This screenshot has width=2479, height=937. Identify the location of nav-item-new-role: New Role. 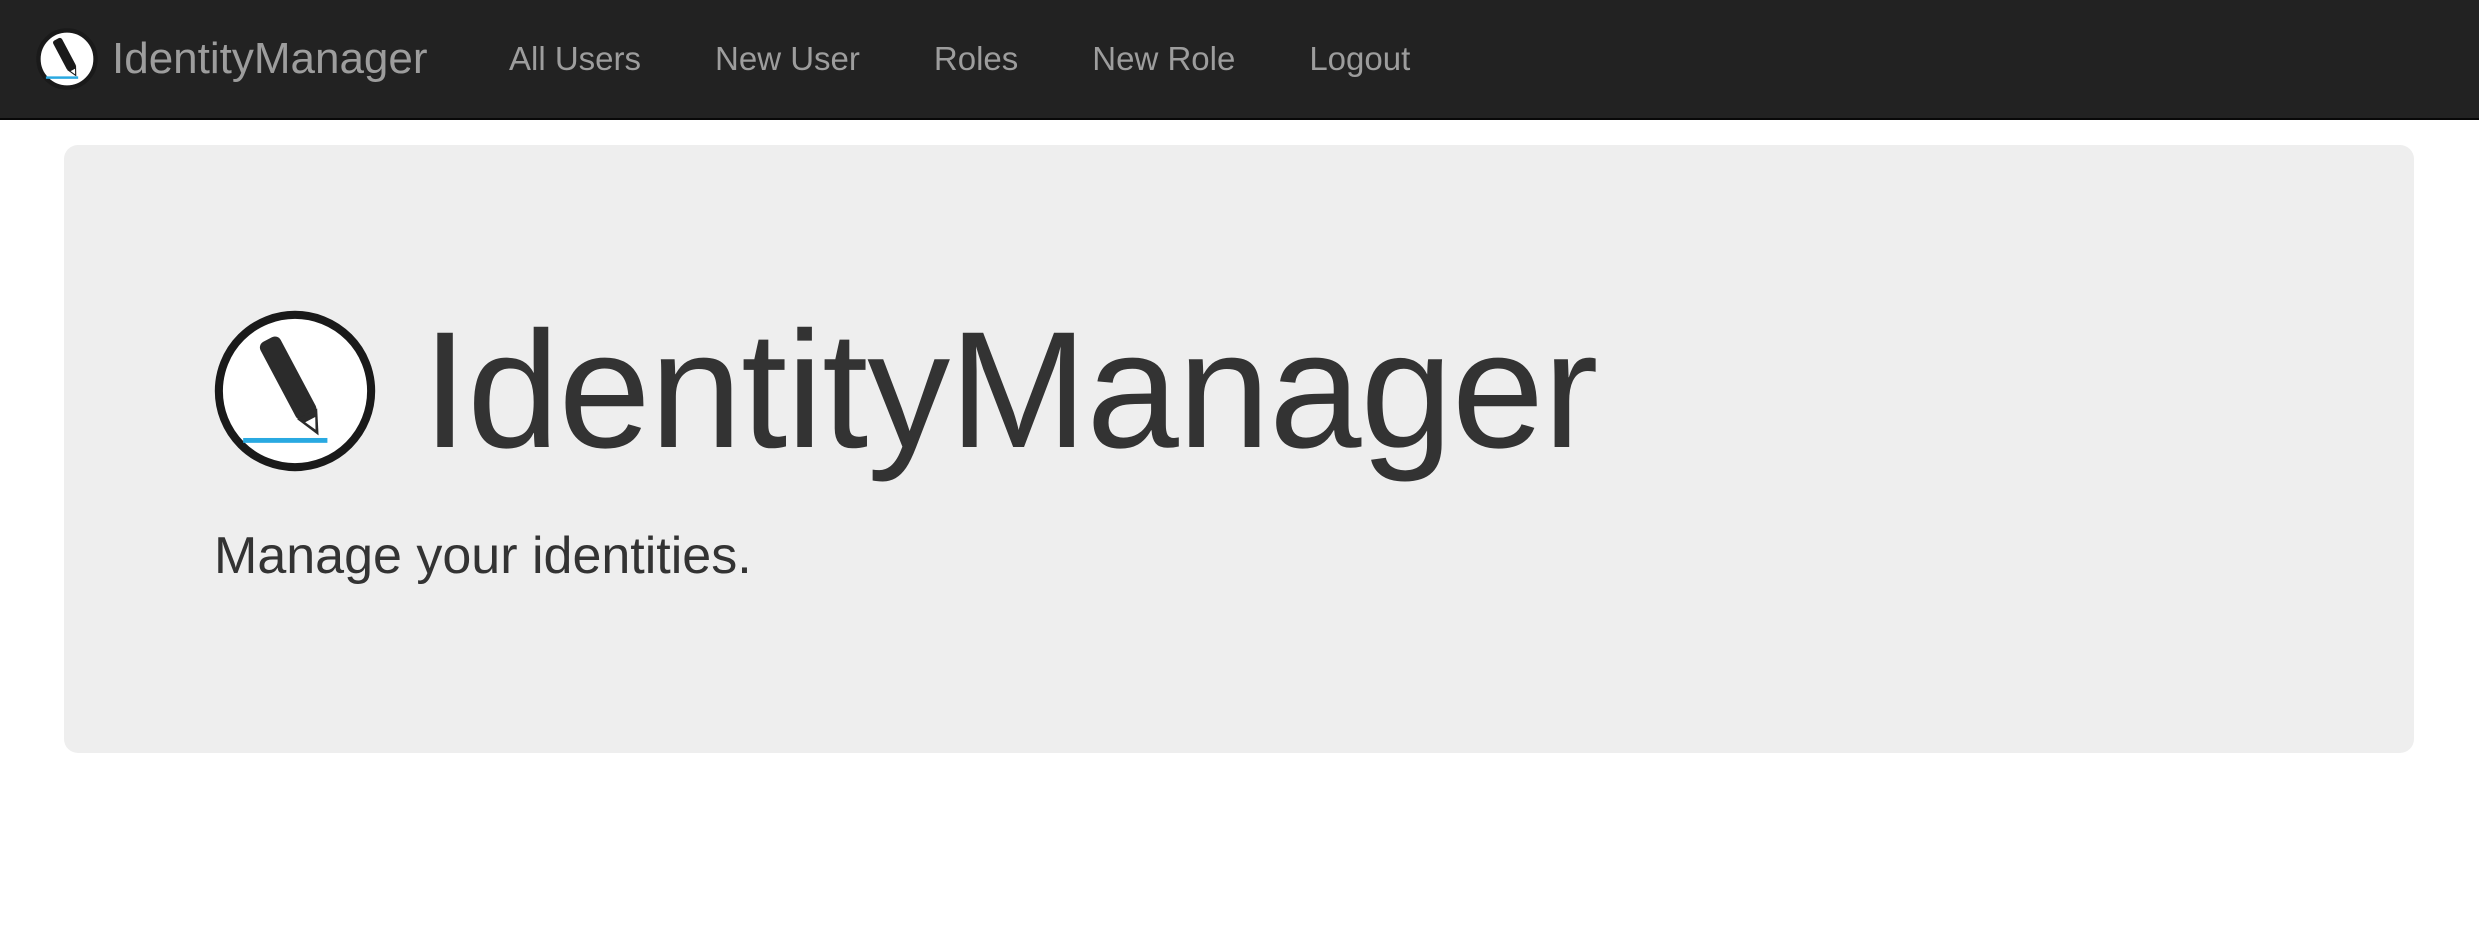
(1163, 59).